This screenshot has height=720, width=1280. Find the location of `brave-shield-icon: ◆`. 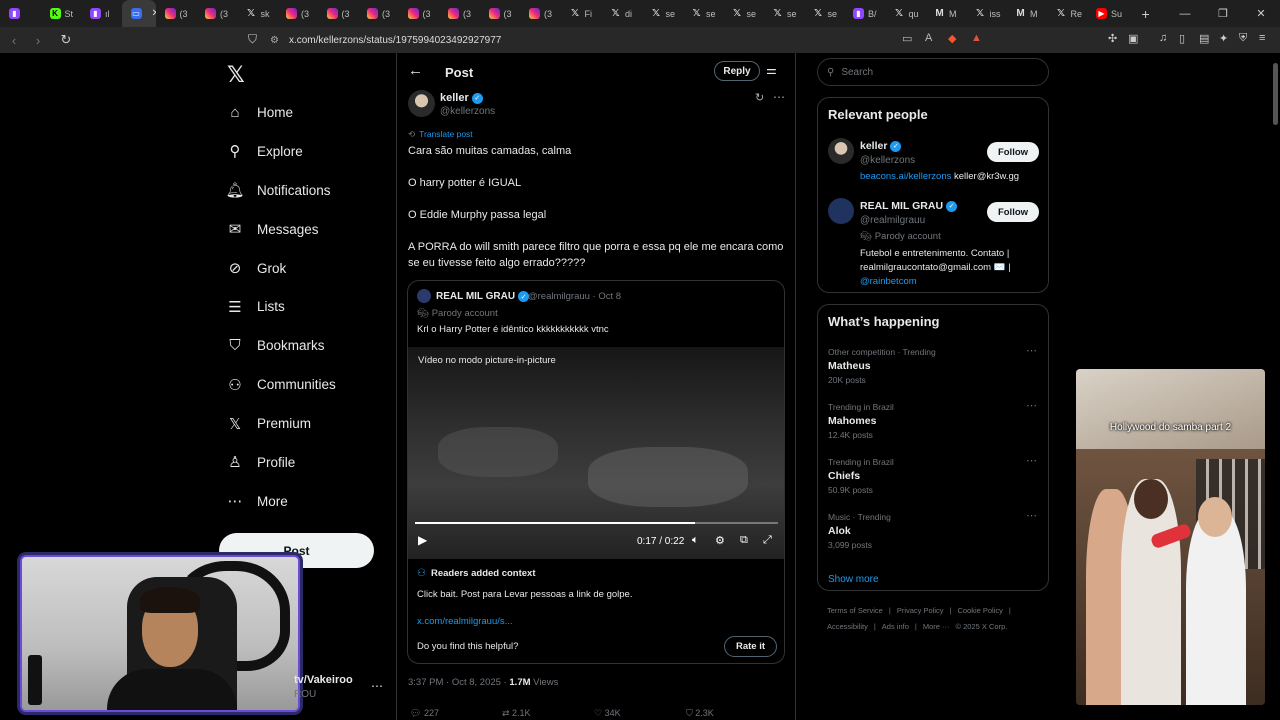

brave-shield-icon: ◆ is located at coordinates (952, 38).